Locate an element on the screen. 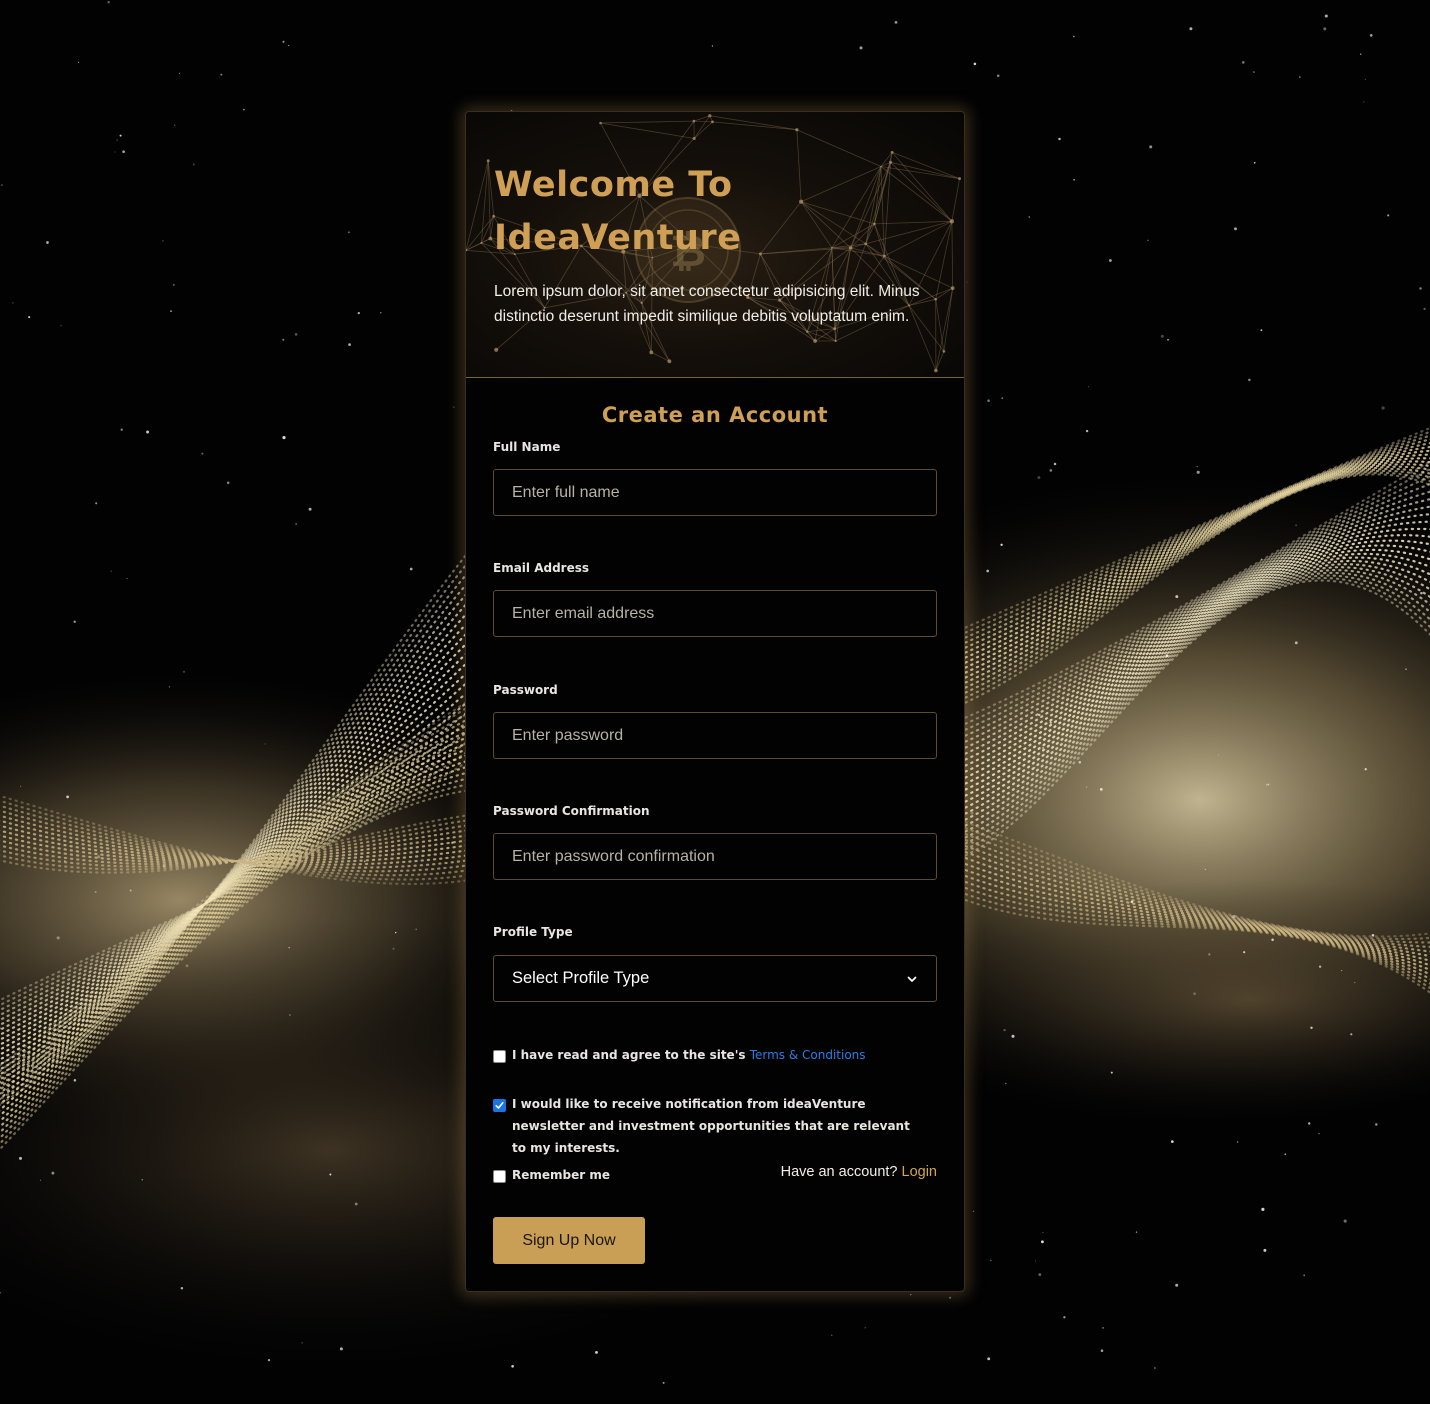 This screenshot has width=1430, height=1404. have-account-text: Have an account? is located at coordinates (839, 1172).